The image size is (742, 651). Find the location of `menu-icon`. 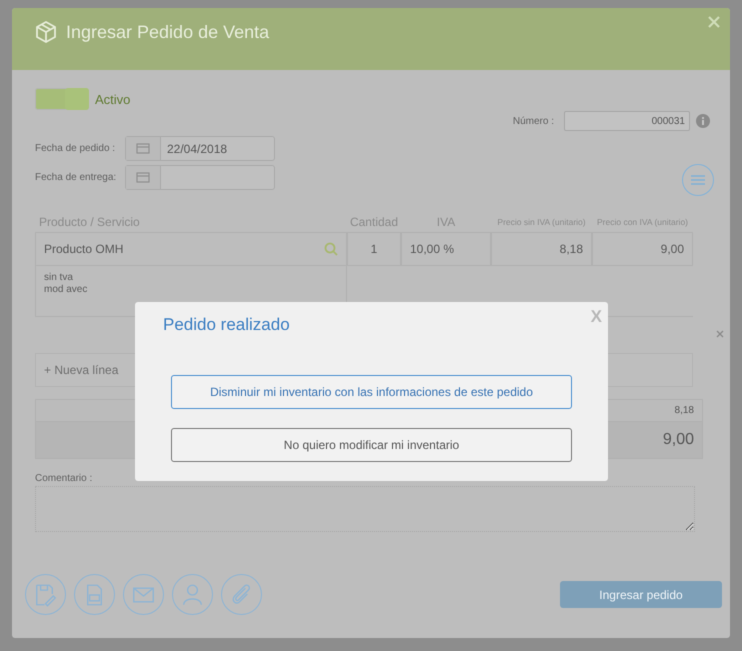

menu-icon is located at coordinates (698, 180).